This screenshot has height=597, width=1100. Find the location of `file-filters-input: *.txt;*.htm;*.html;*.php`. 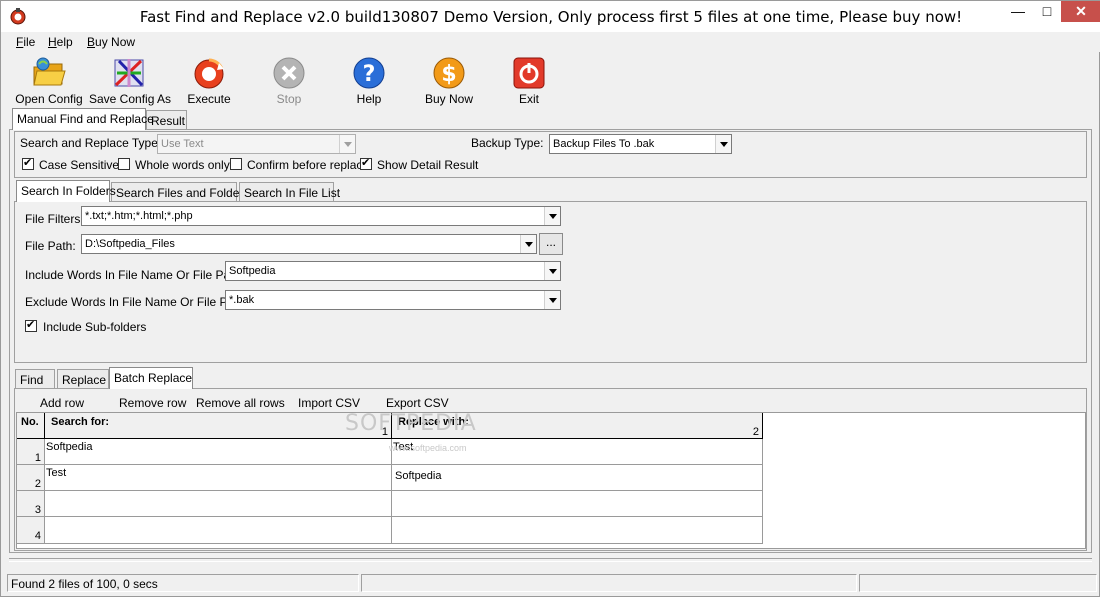

file-filters-input: *.txt;*.htm;*.html;*.php is located at coordinates (321, 216).